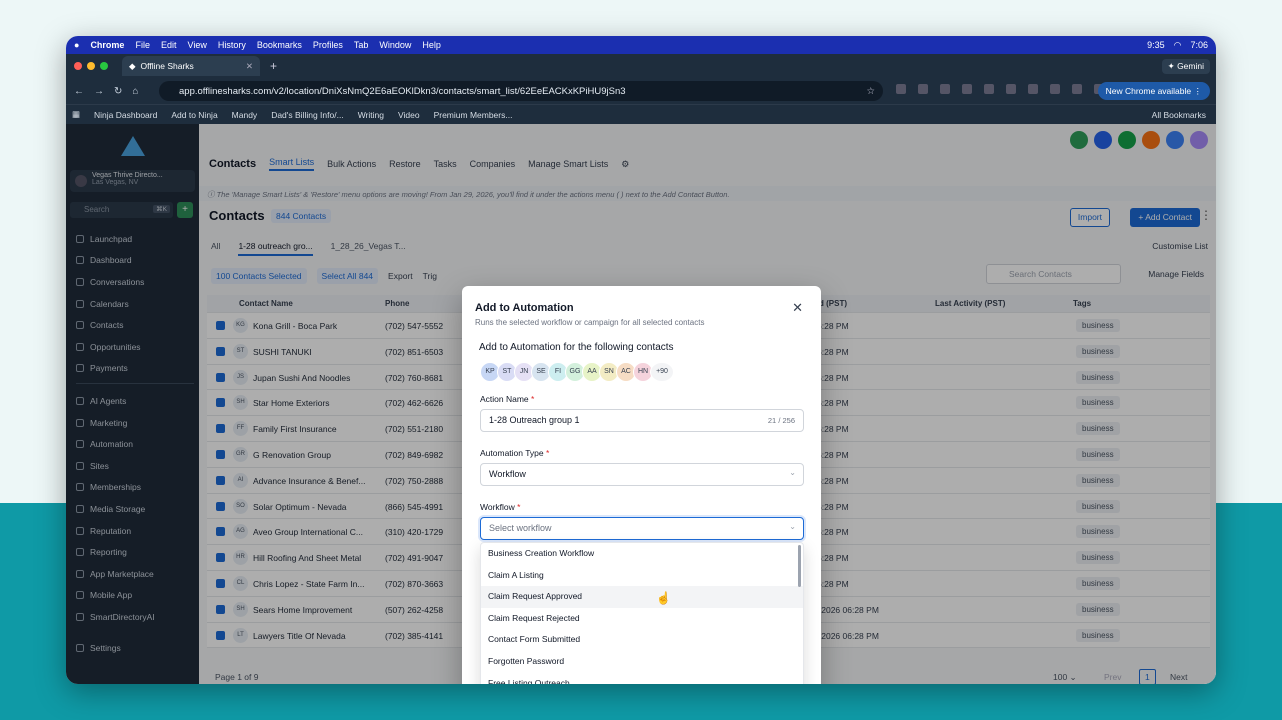 The height and width of the screenshot is (720, 1282). I want to click on menu-profiles: Profiles, so click(328, 45).